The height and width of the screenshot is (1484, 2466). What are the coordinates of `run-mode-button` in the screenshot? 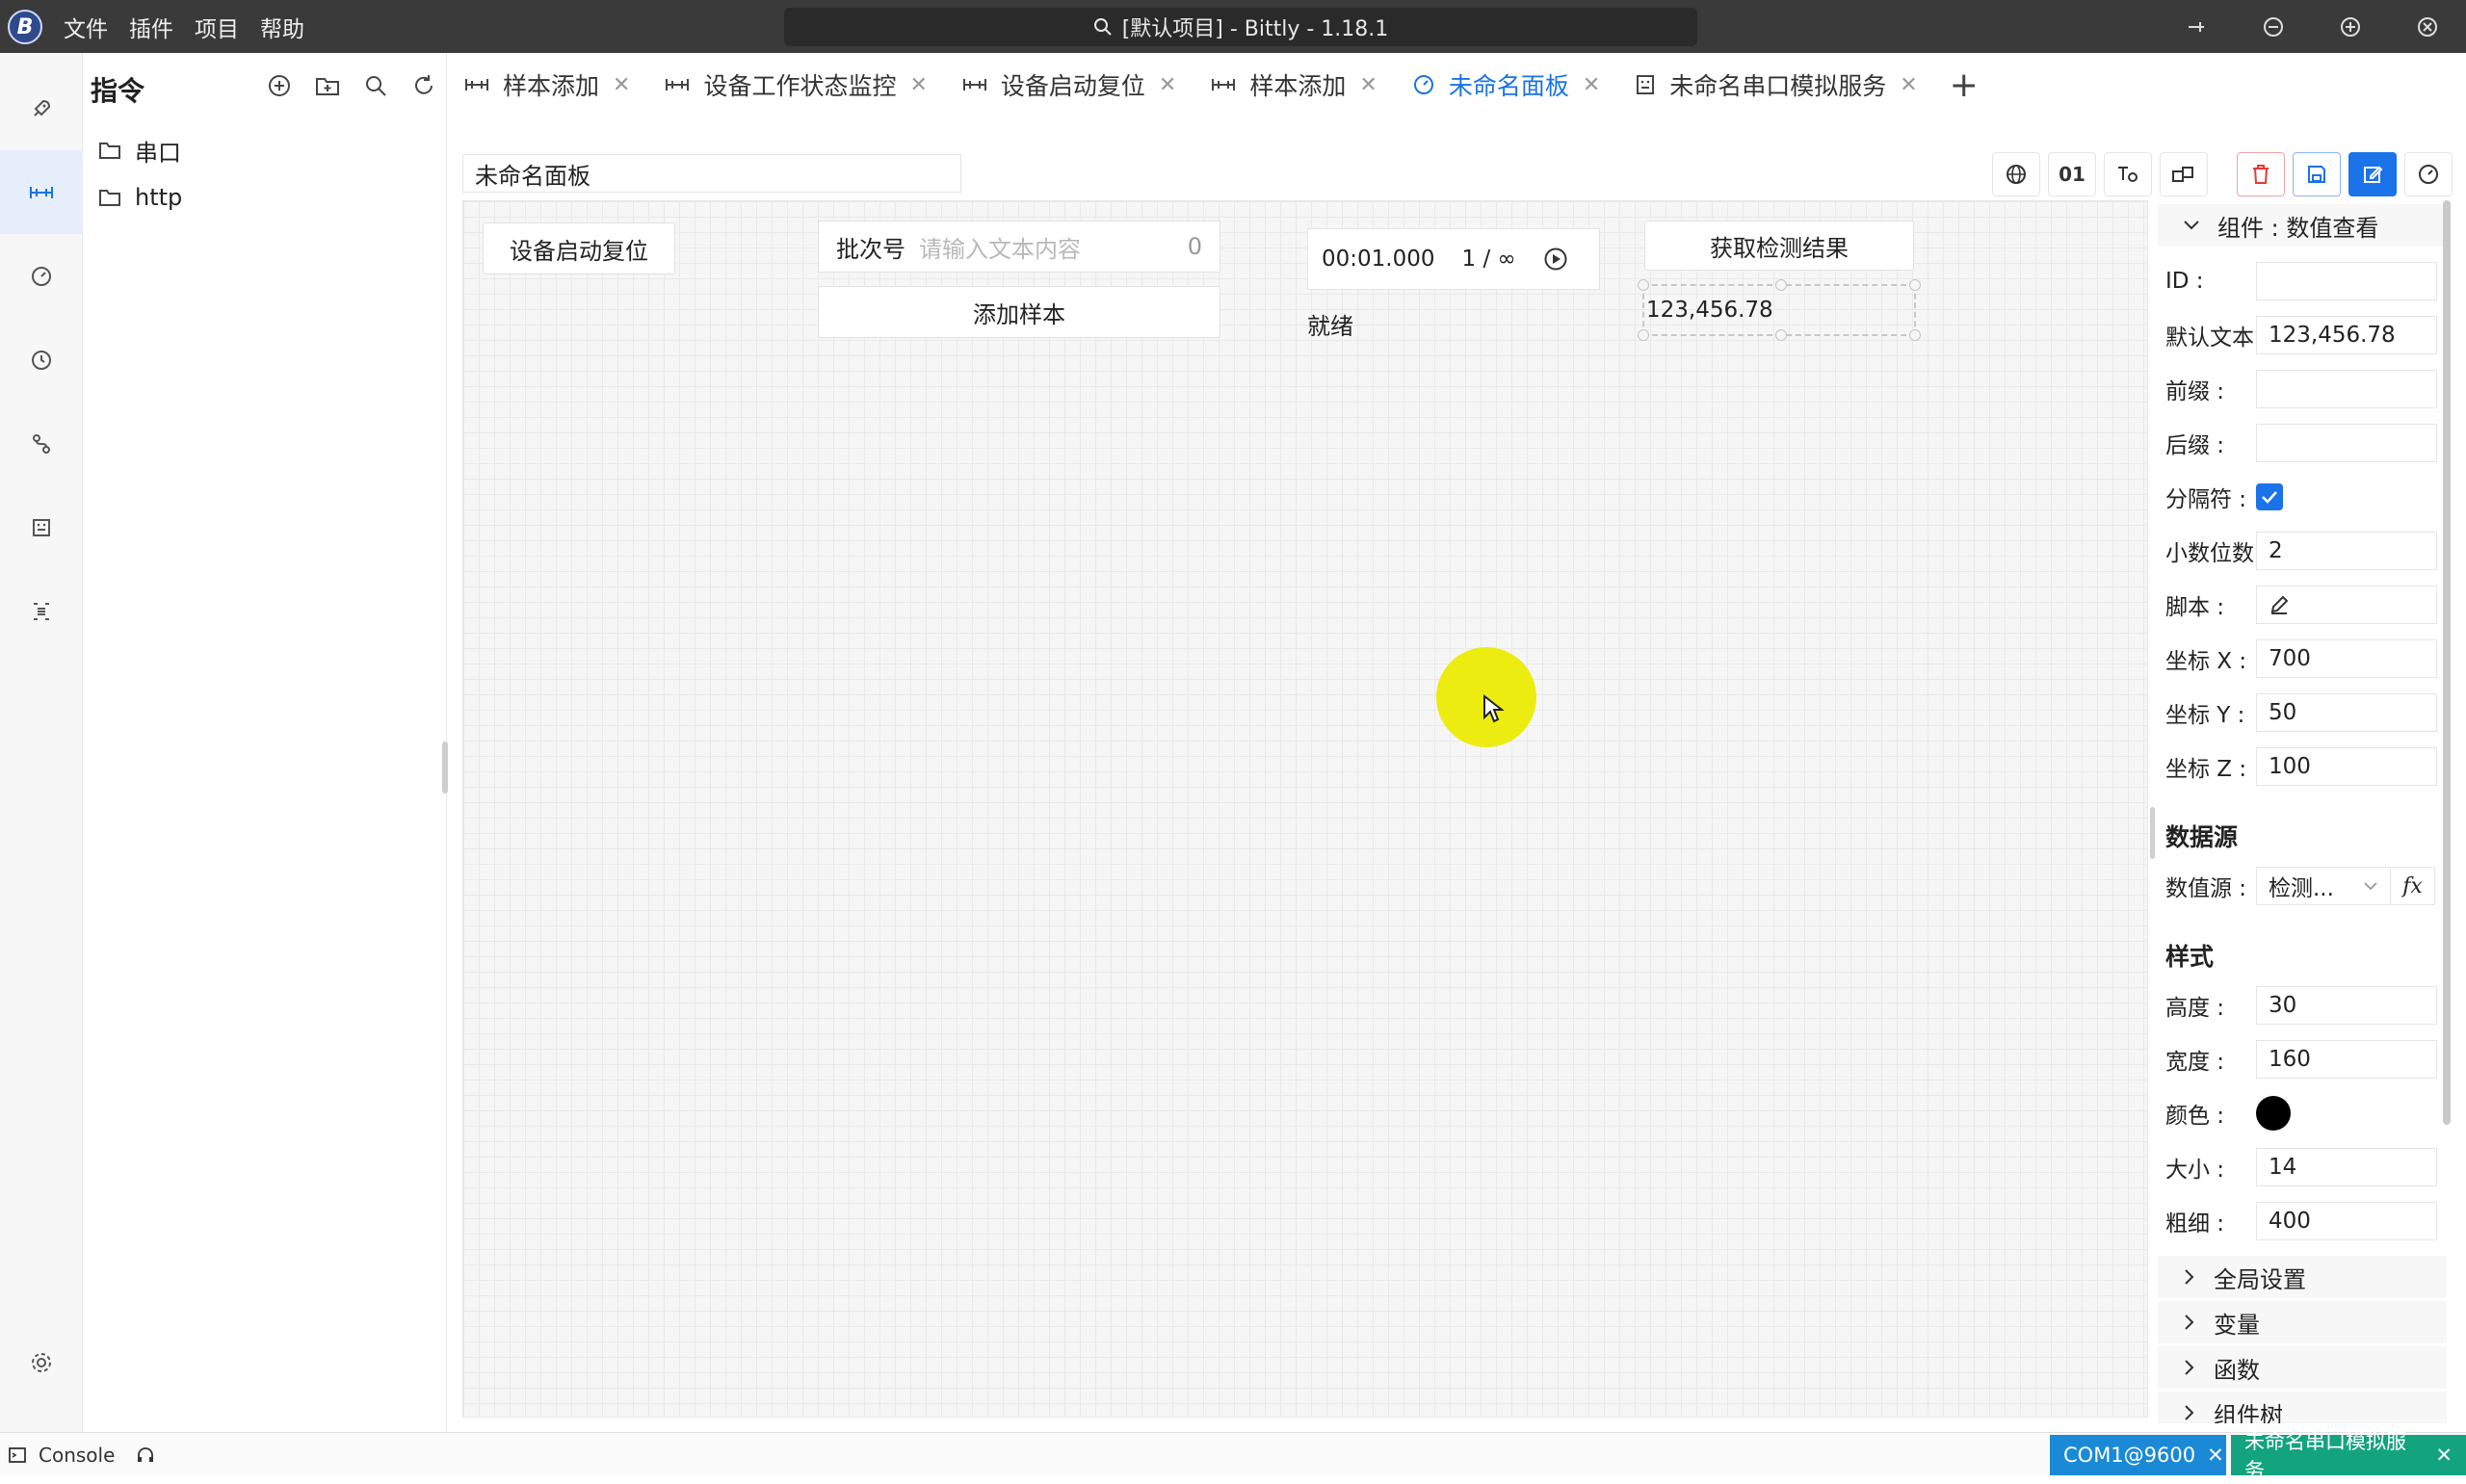 It's located at (2428, 174).